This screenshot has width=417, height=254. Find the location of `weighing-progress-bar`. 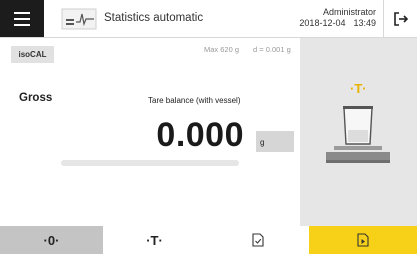

weighing-progress-bar is located at coordinates (150, 163).